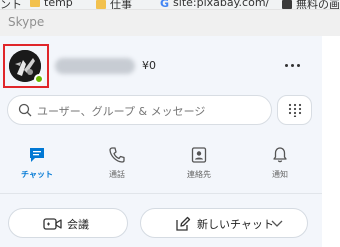 This screenshot has width=340, height=247. Describe the element at coordinates (149, 65) in the screenshot. I see `skype-credit: ¥0` at that location.